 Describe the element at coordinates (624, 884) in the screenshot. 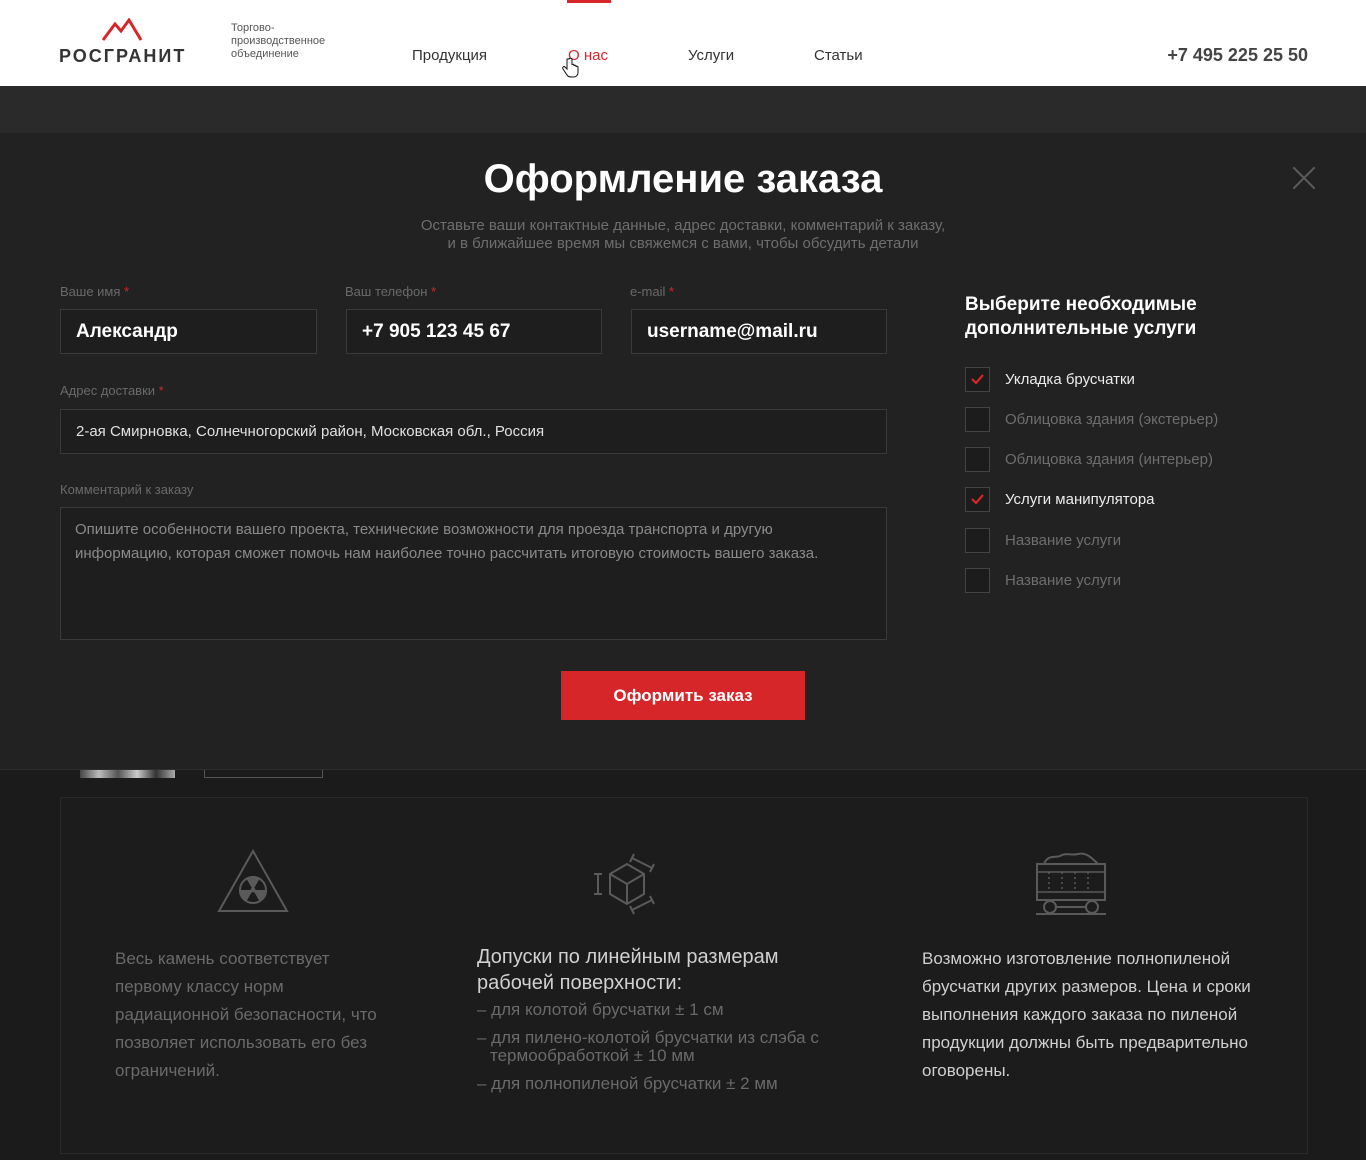

I see `cube-dimensions-icon` at that location.